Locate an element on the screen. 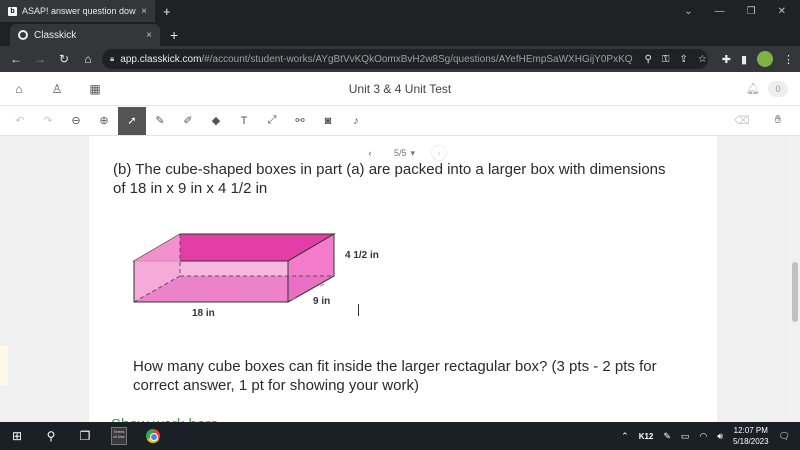  terms-of-use-icon: Terms of Use is located at coordinates (119, 436).